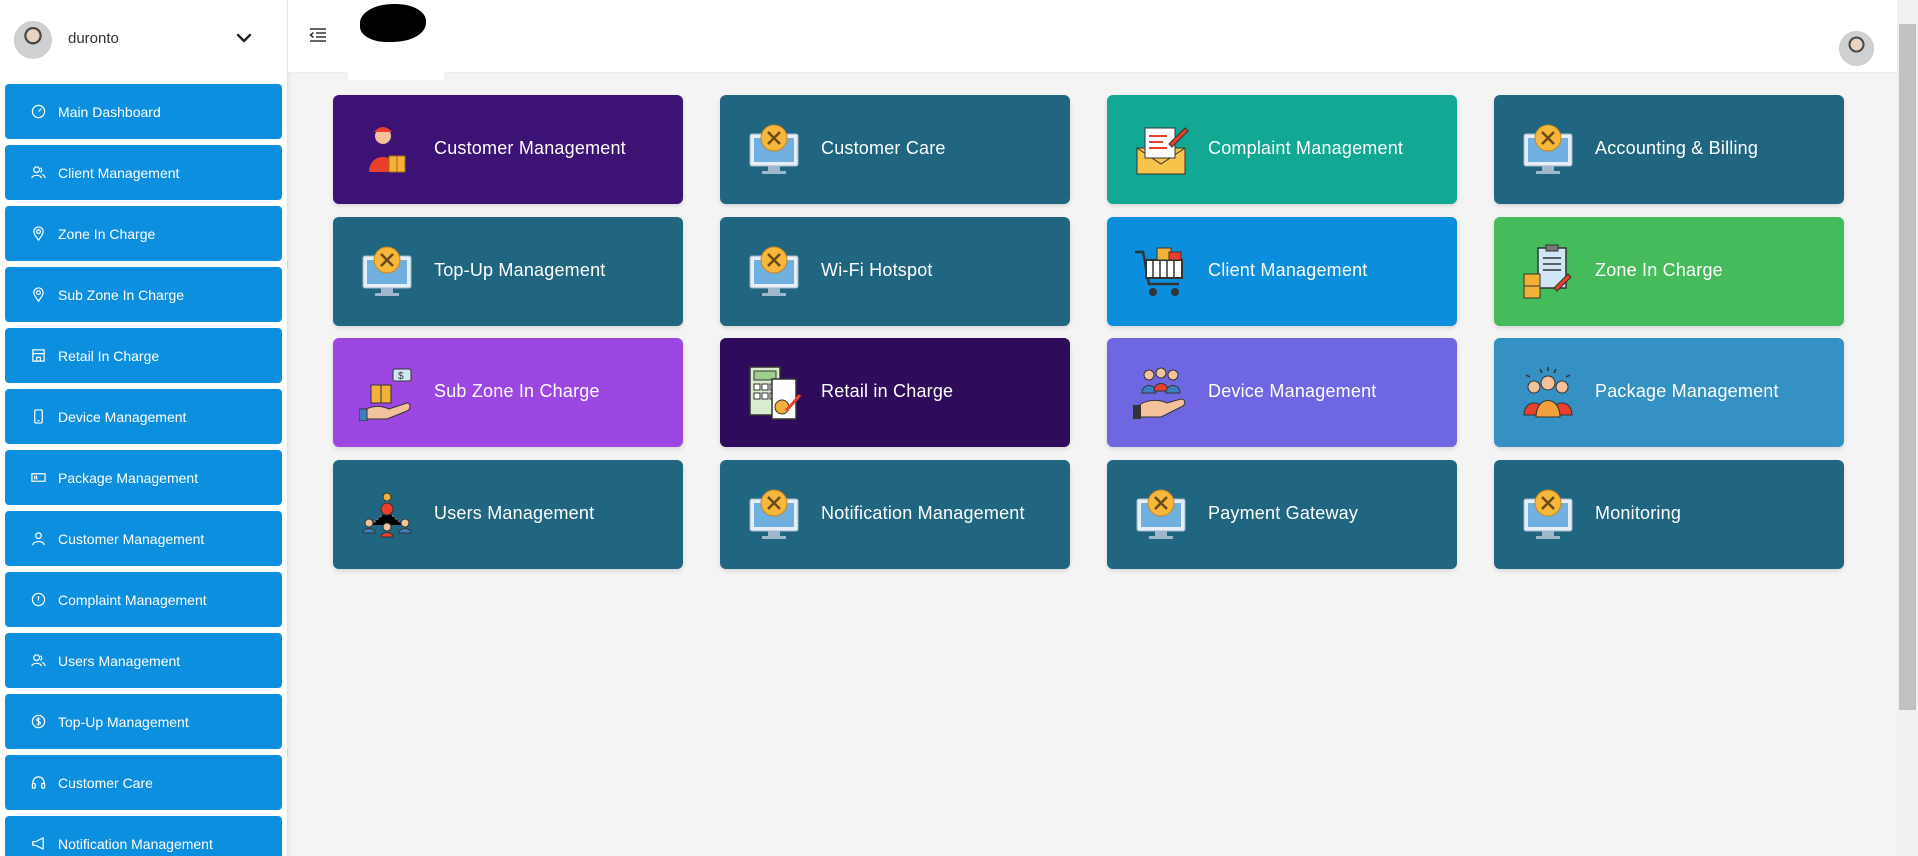 Image resolution: width=1918 pixels, height=856 pixels. I want to click on sidebar-item-label: Zone In Charge, so click(107, 234).